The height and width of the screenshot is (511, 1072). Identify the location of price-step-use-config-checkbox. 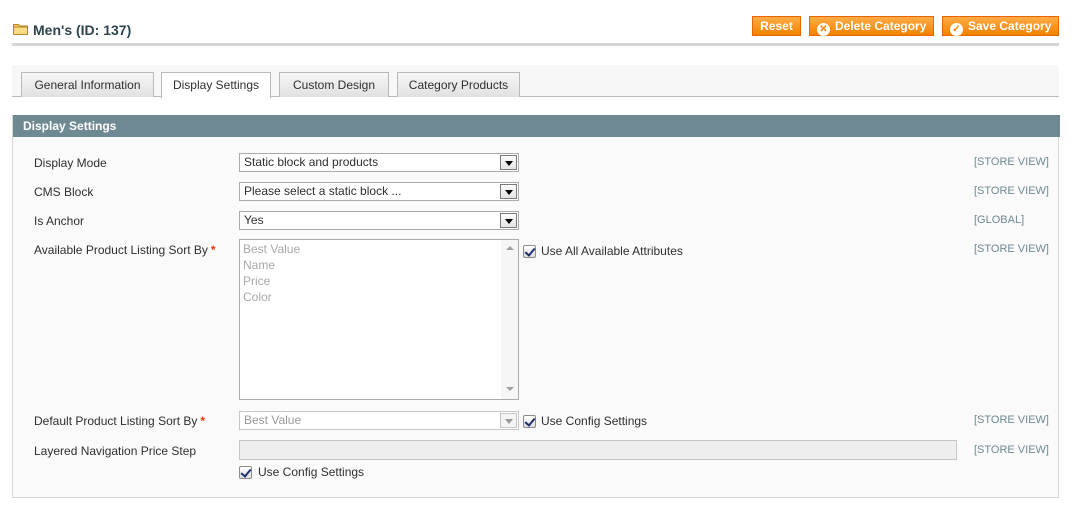
(245, 472).